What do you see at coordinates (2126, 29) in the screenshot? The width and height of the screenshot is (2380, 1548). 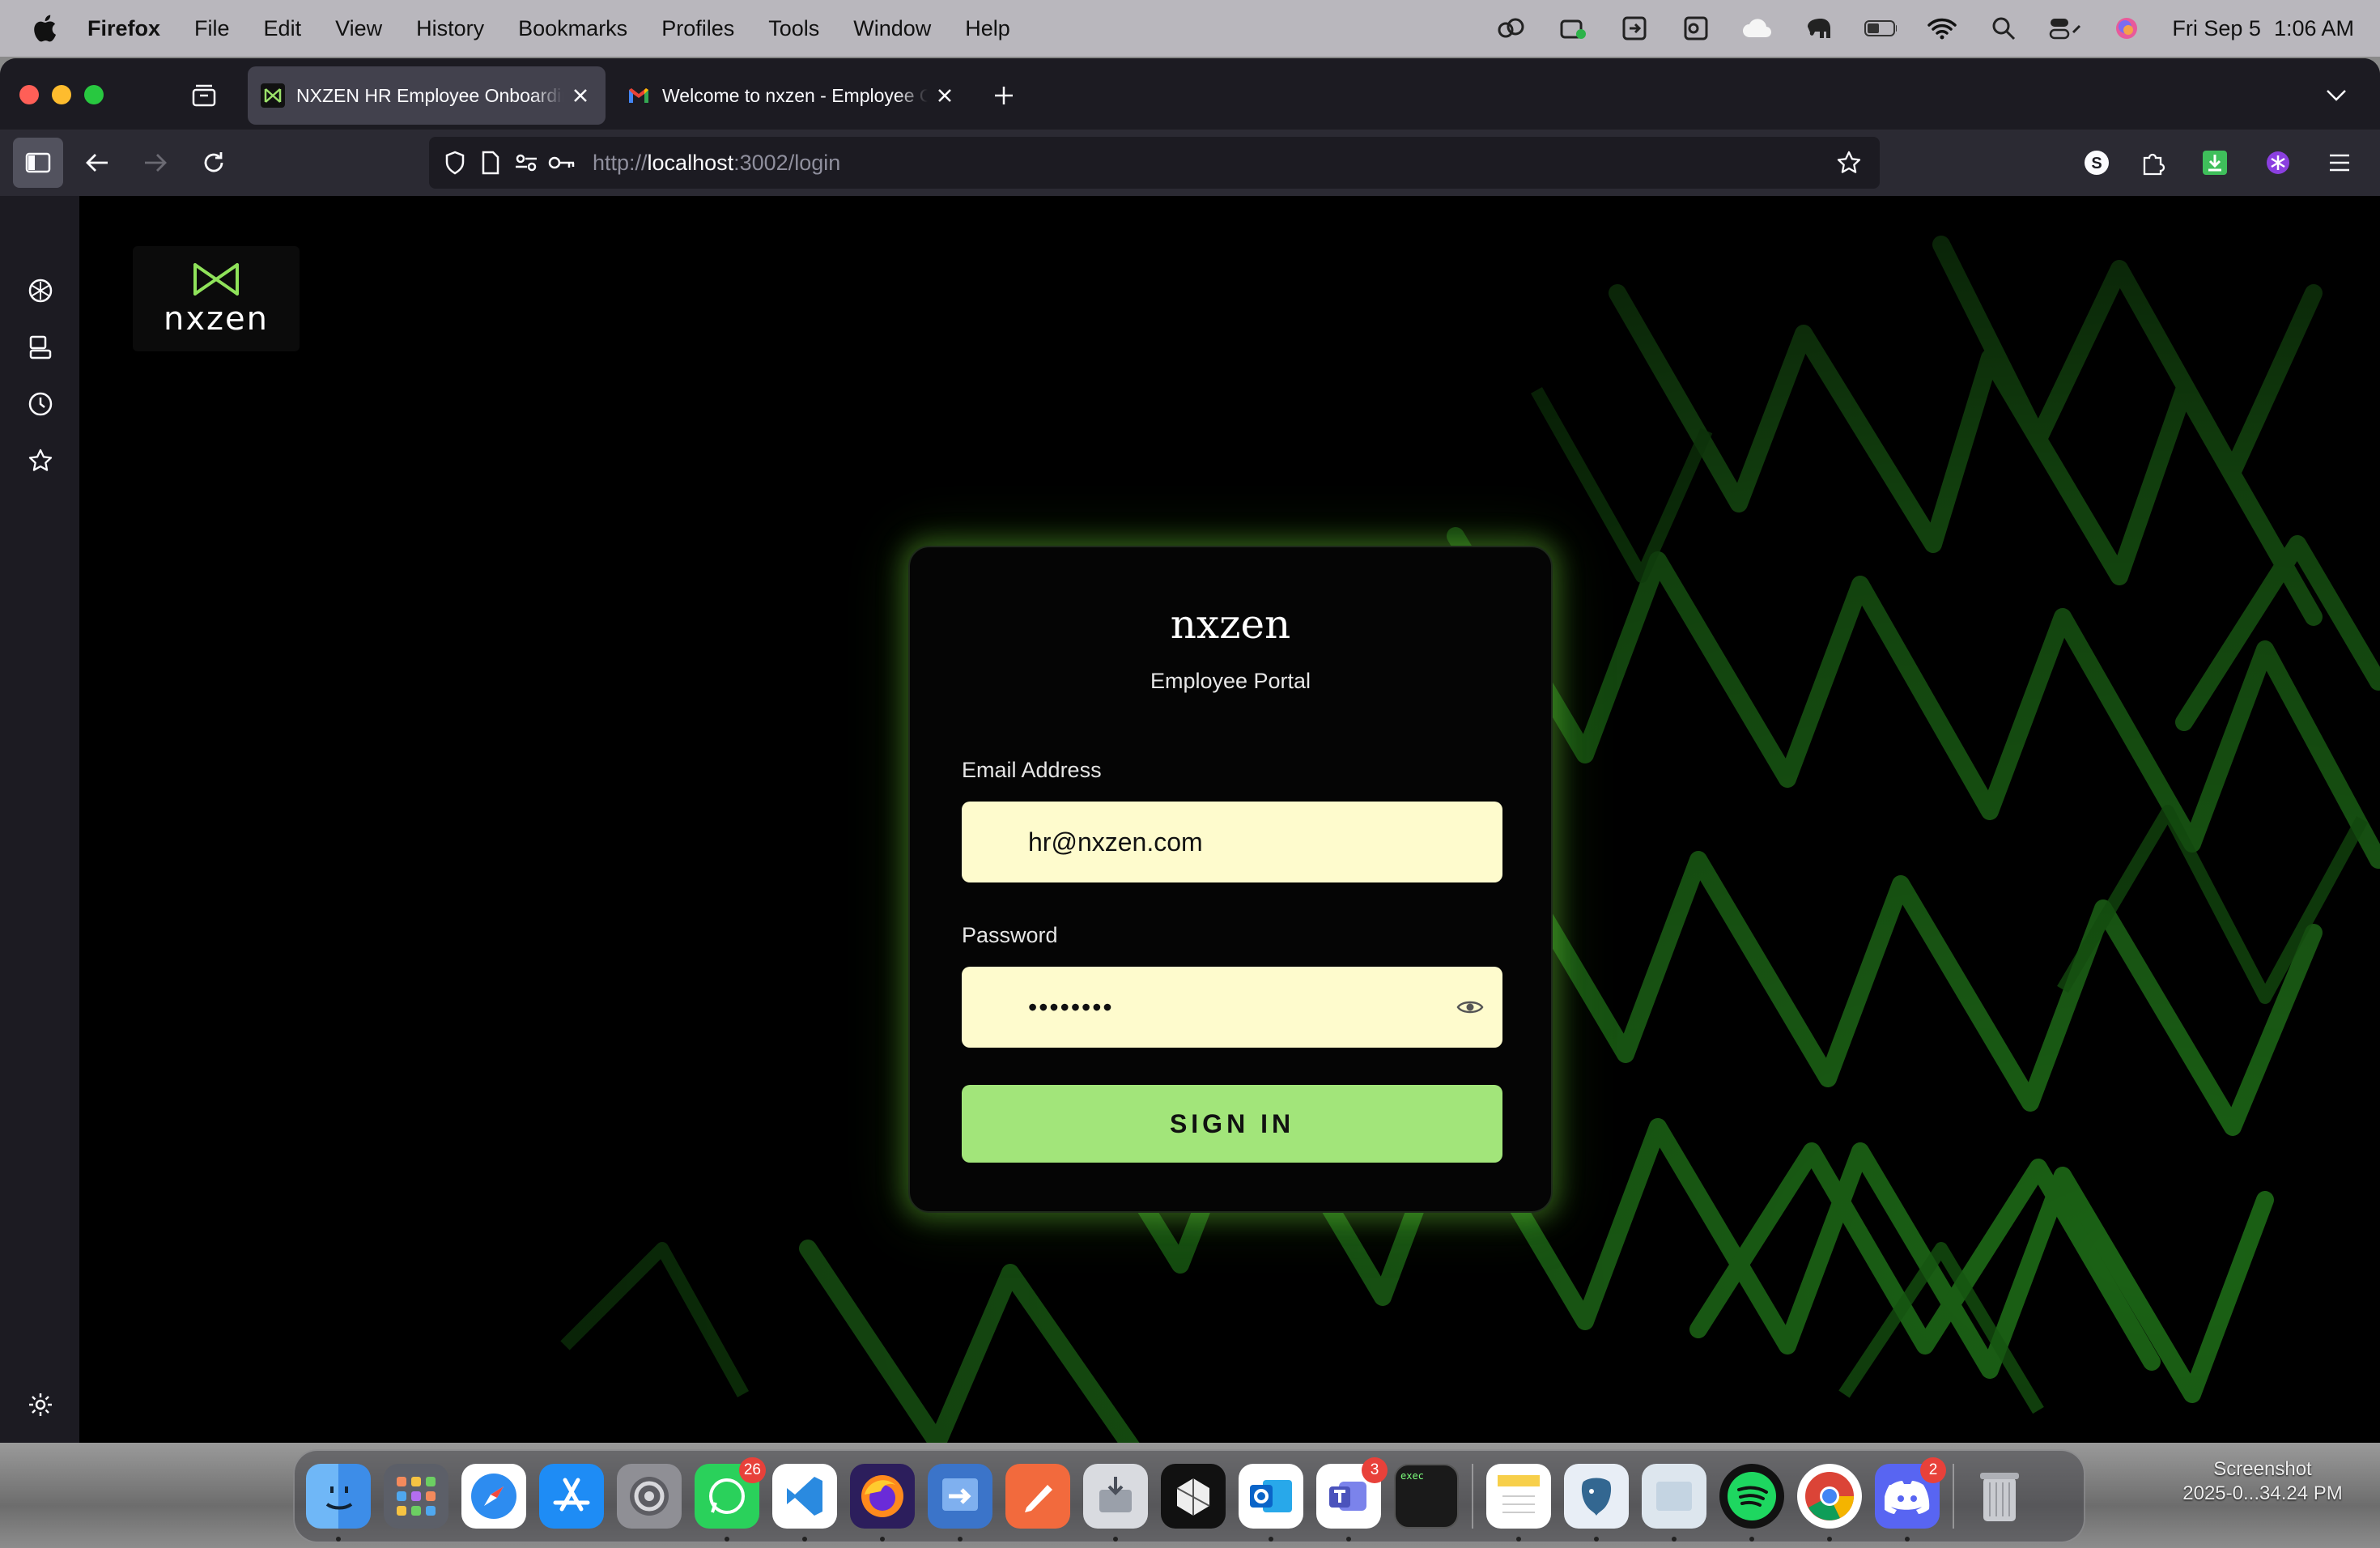 I see `siri-icon` at bounding box center [2126, 29].